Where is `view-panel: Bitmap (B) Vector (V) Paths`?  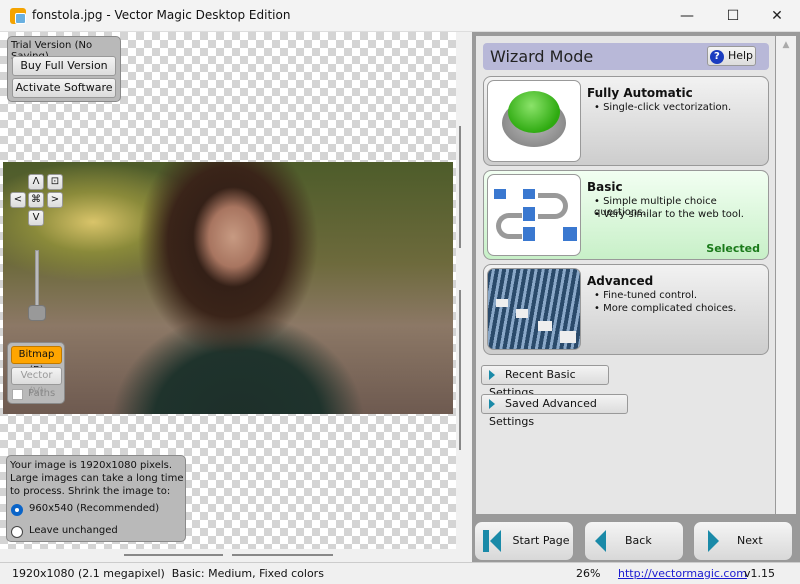 view-panel: Bitmap (B) Vector (V) Paths is located at coordinates (36, 373).